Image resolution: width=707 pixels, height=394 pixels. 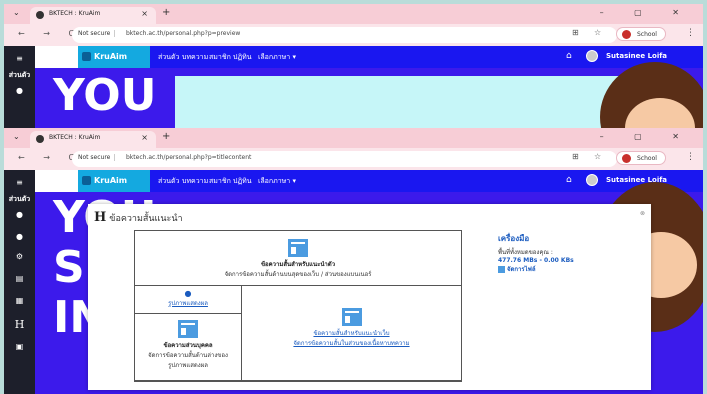 What do you see at coordinates (525, 252) in the screenshot?
I see `space-label: พื้นที่ทั้งหมดของคุณ :` at bounding box center [525, 252].